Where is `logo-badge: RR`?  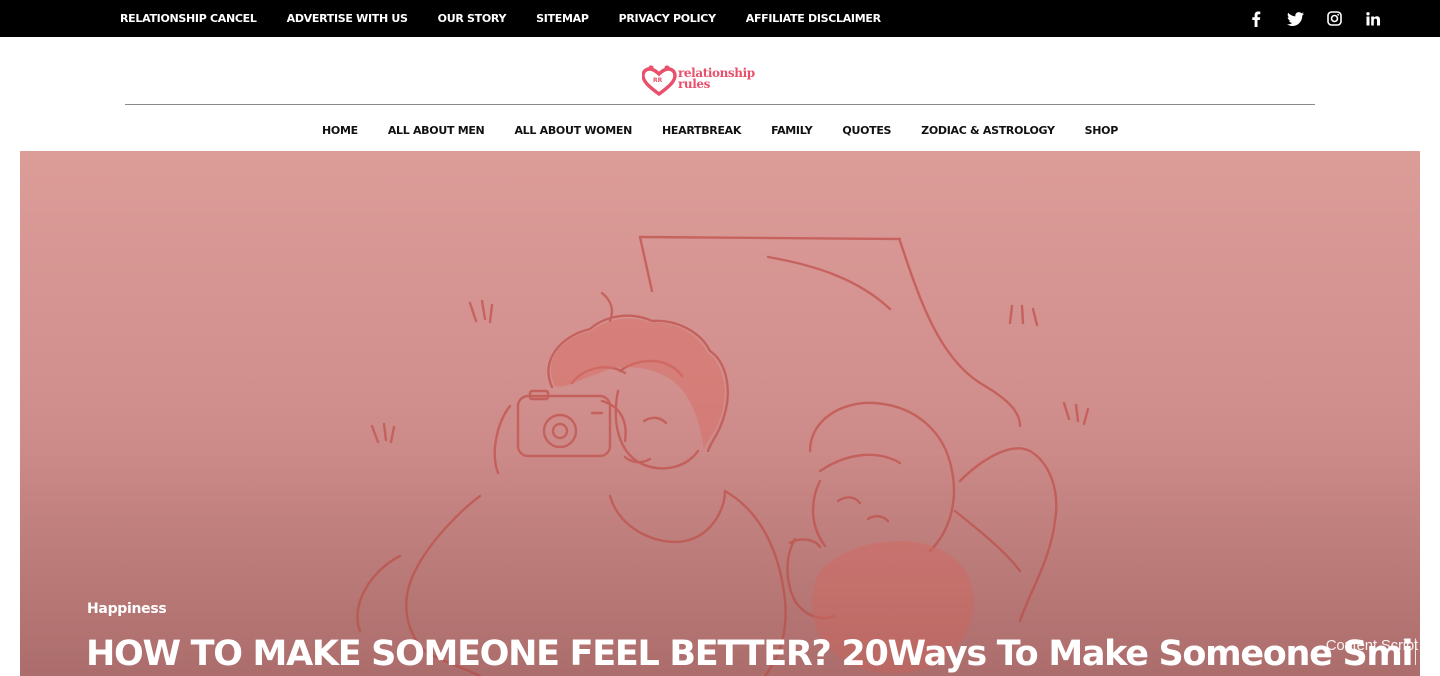
logo-badge: RR is located at coordinates (658, 80).